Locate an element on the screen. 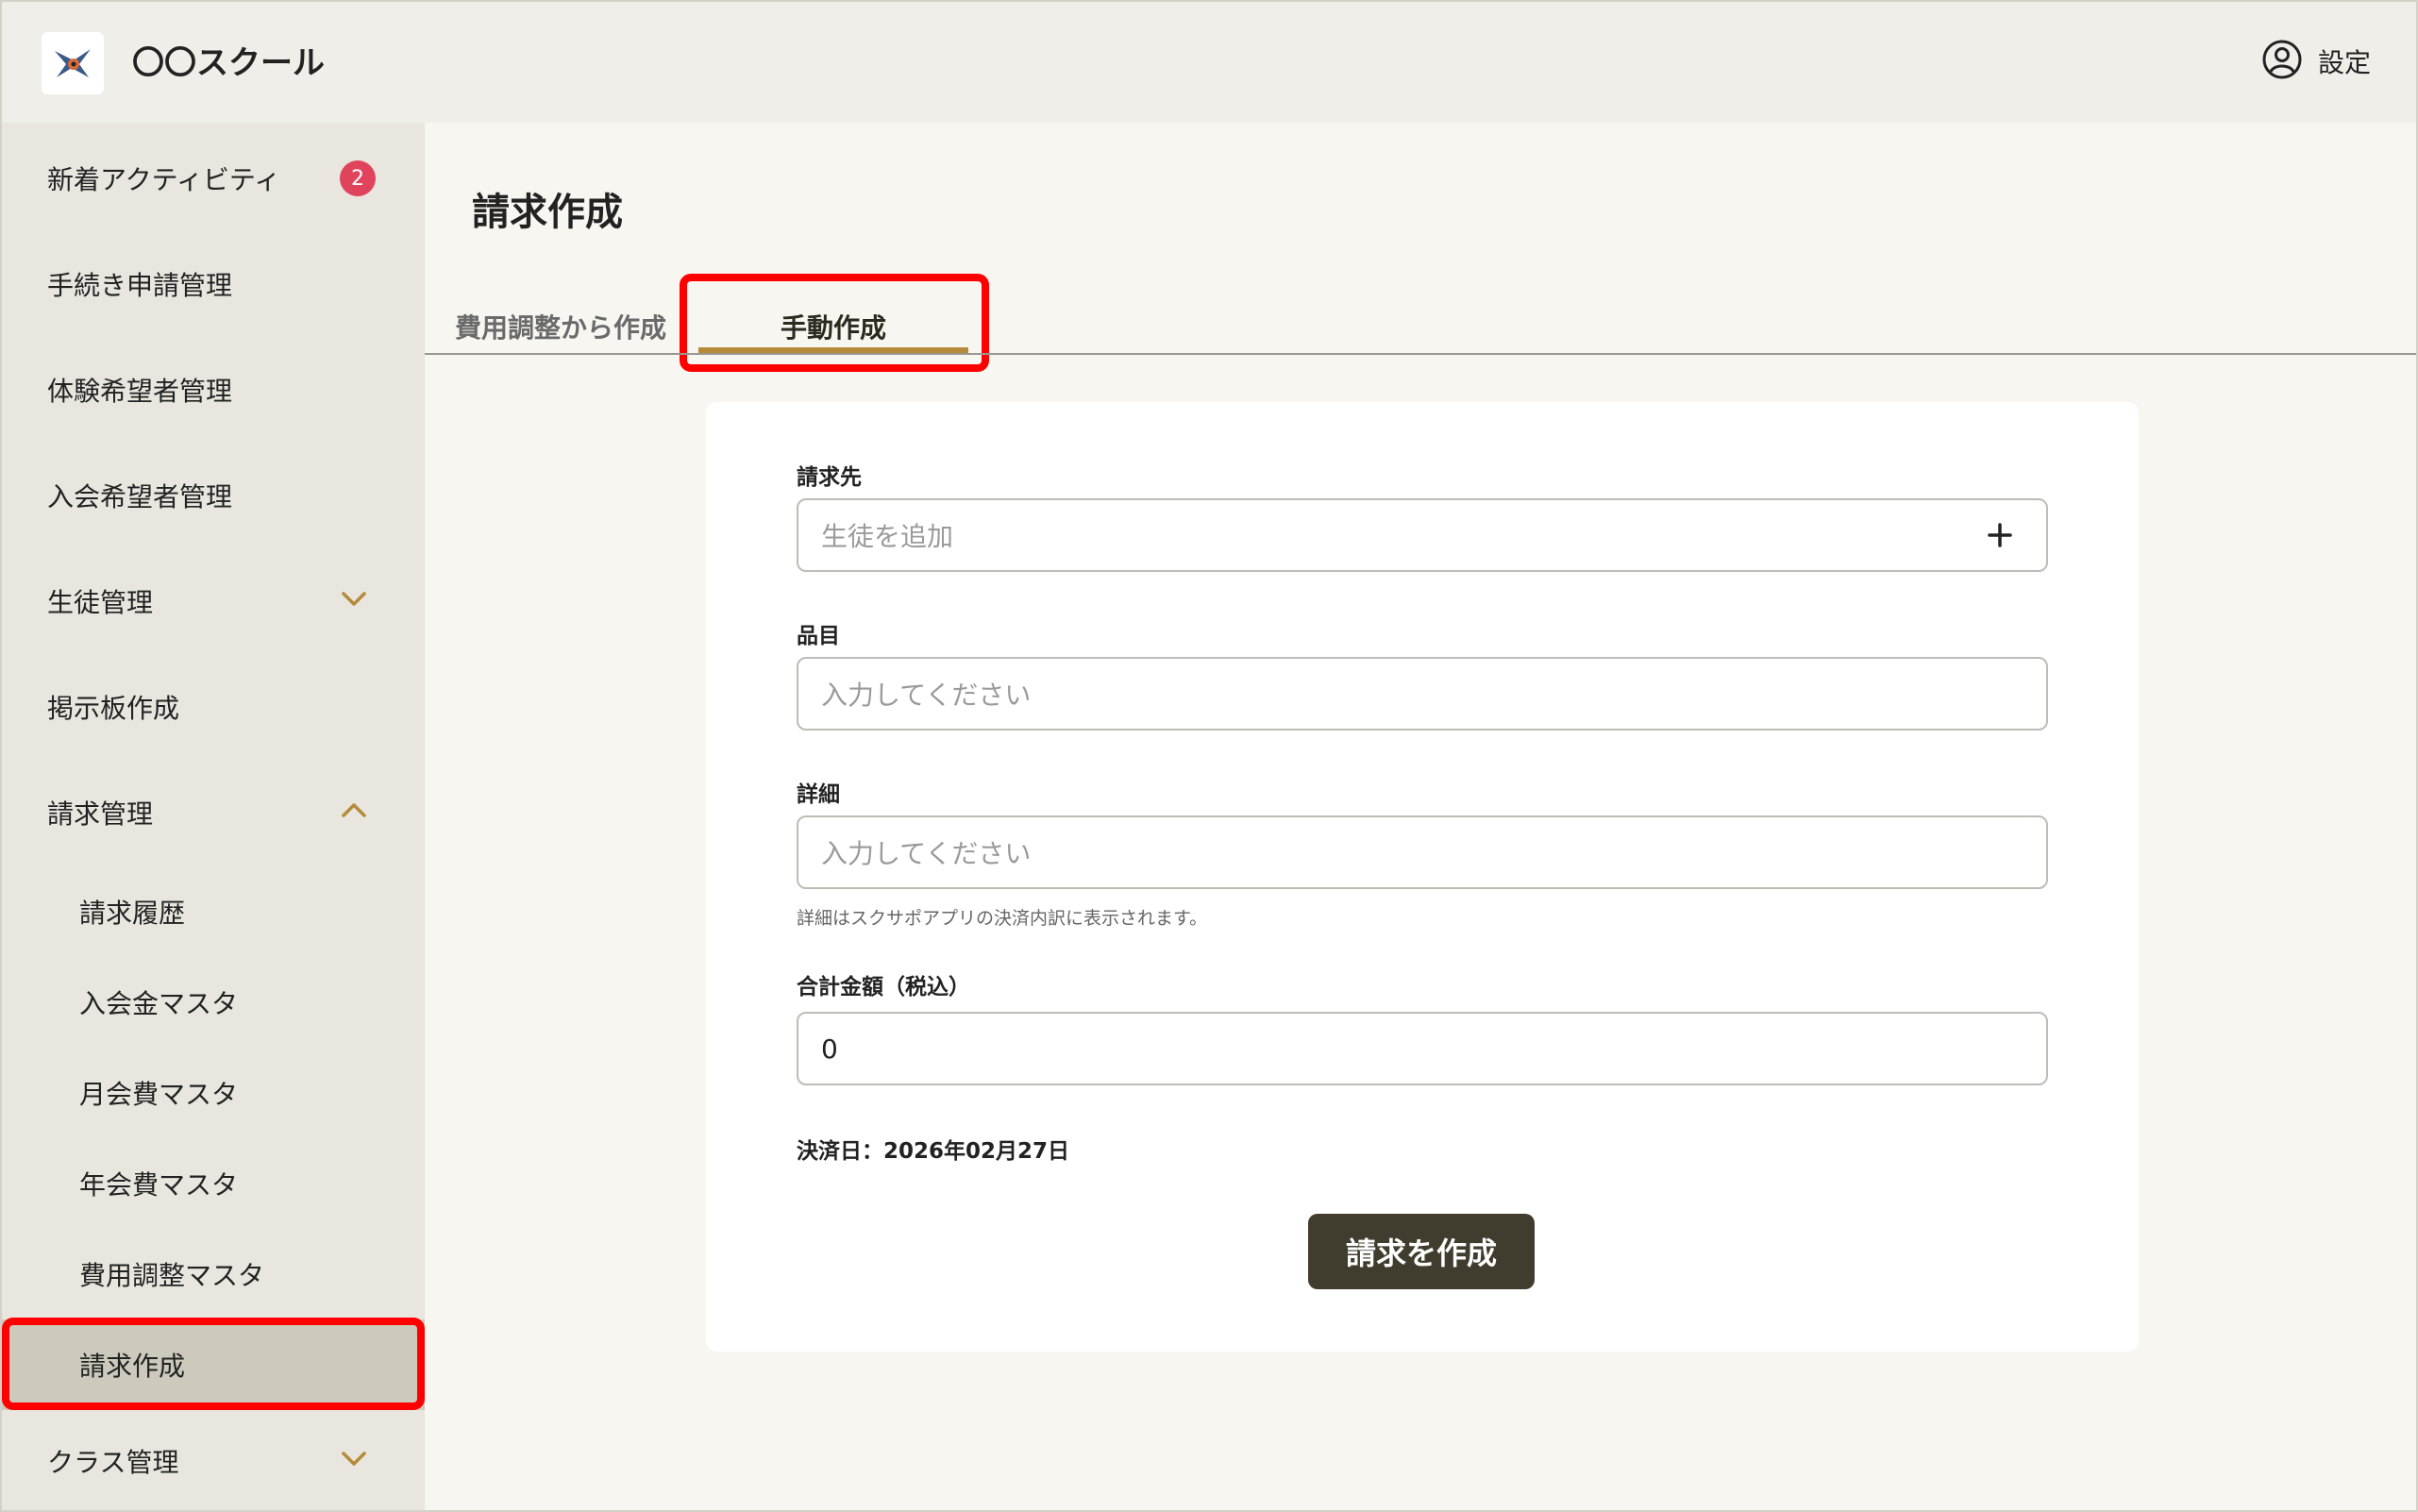 This screenshot has height=1512, width=2418. sidebar-item-billing: 請求管理 is located at coordinates (213, 812).